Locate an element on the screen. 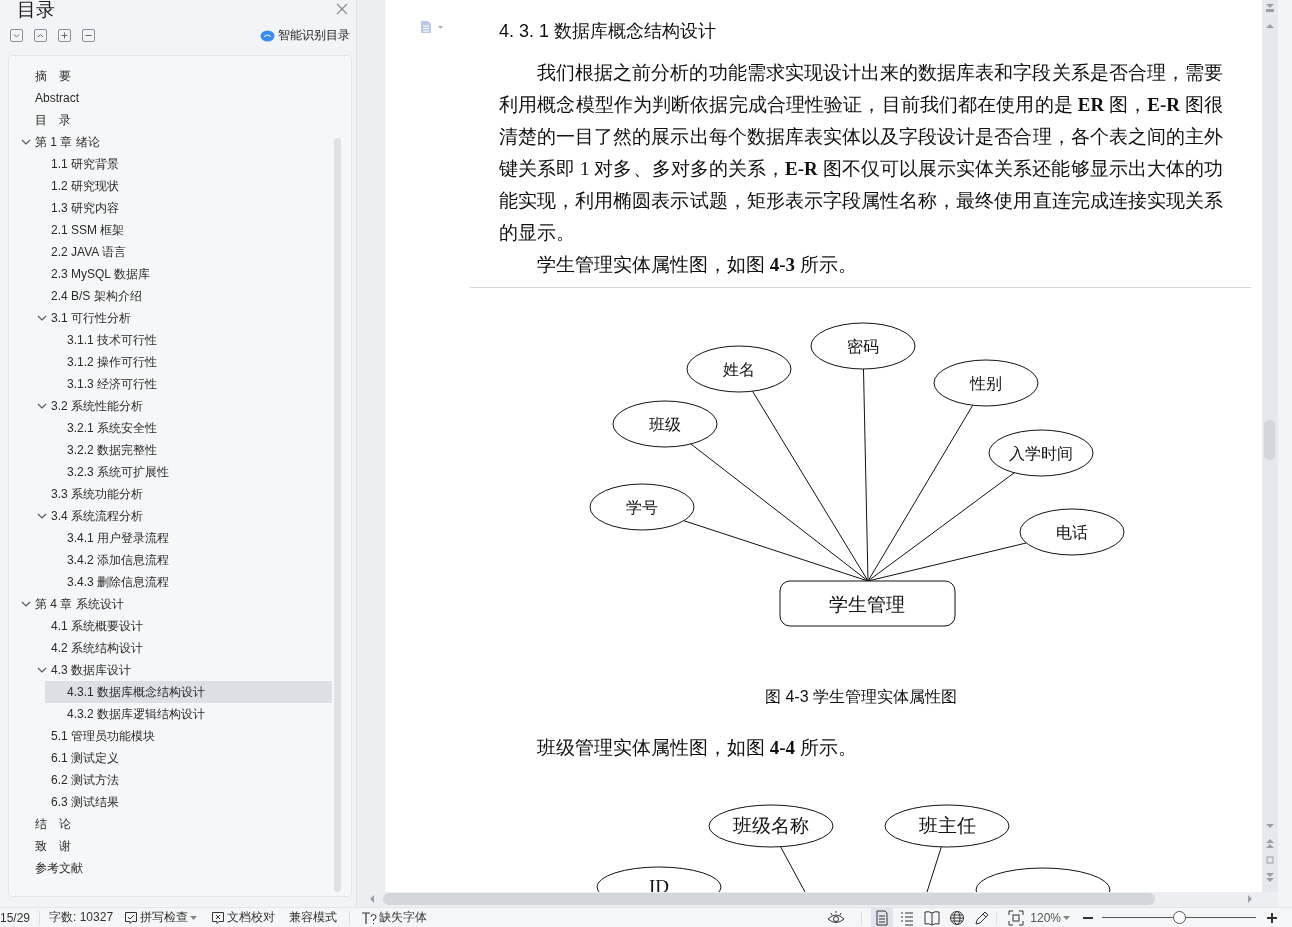  pen-icon is located at coordinates (982, 917).